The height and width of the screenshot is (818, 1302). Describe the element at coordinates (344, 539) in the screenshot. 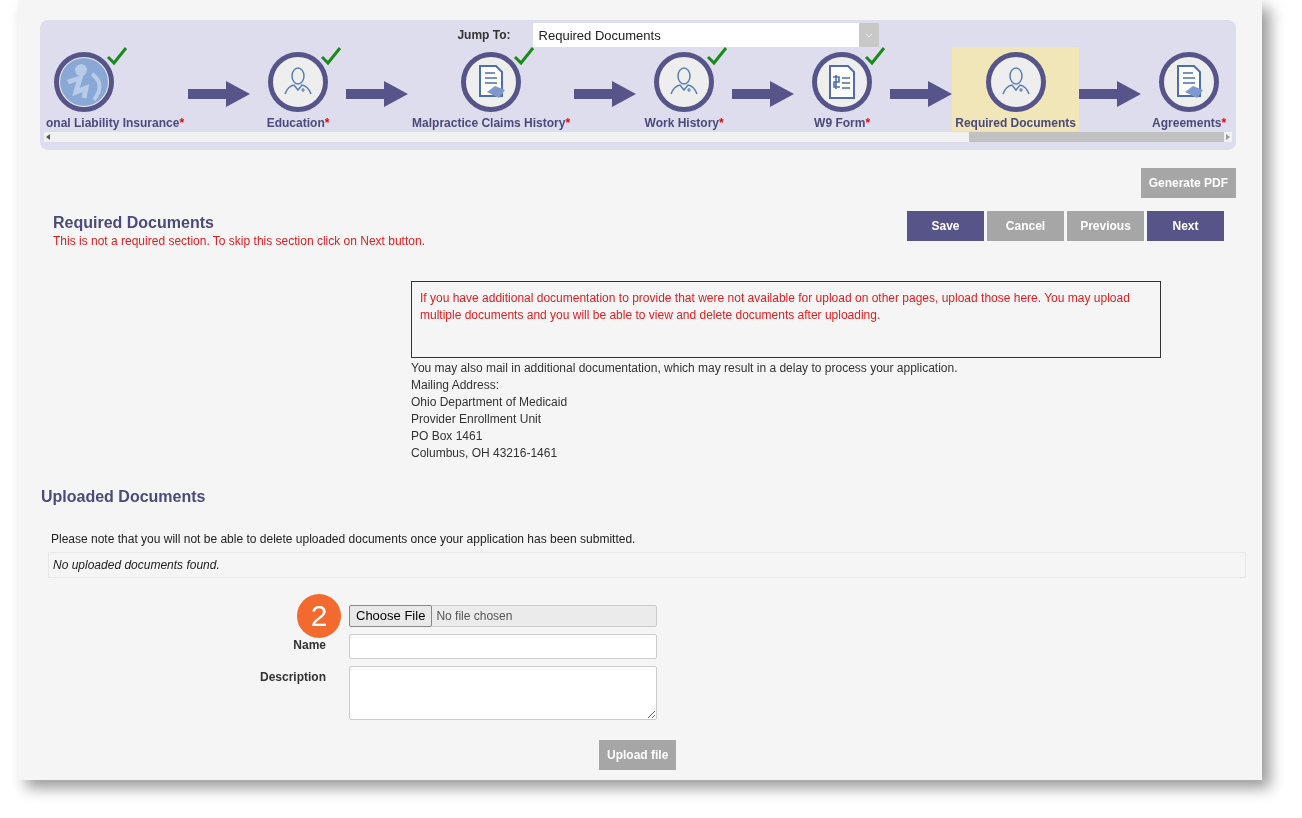

I see `uploaded-documents-note: Please note that you will not be able to delete uploaded documents once your application has been submitted.` at that location.